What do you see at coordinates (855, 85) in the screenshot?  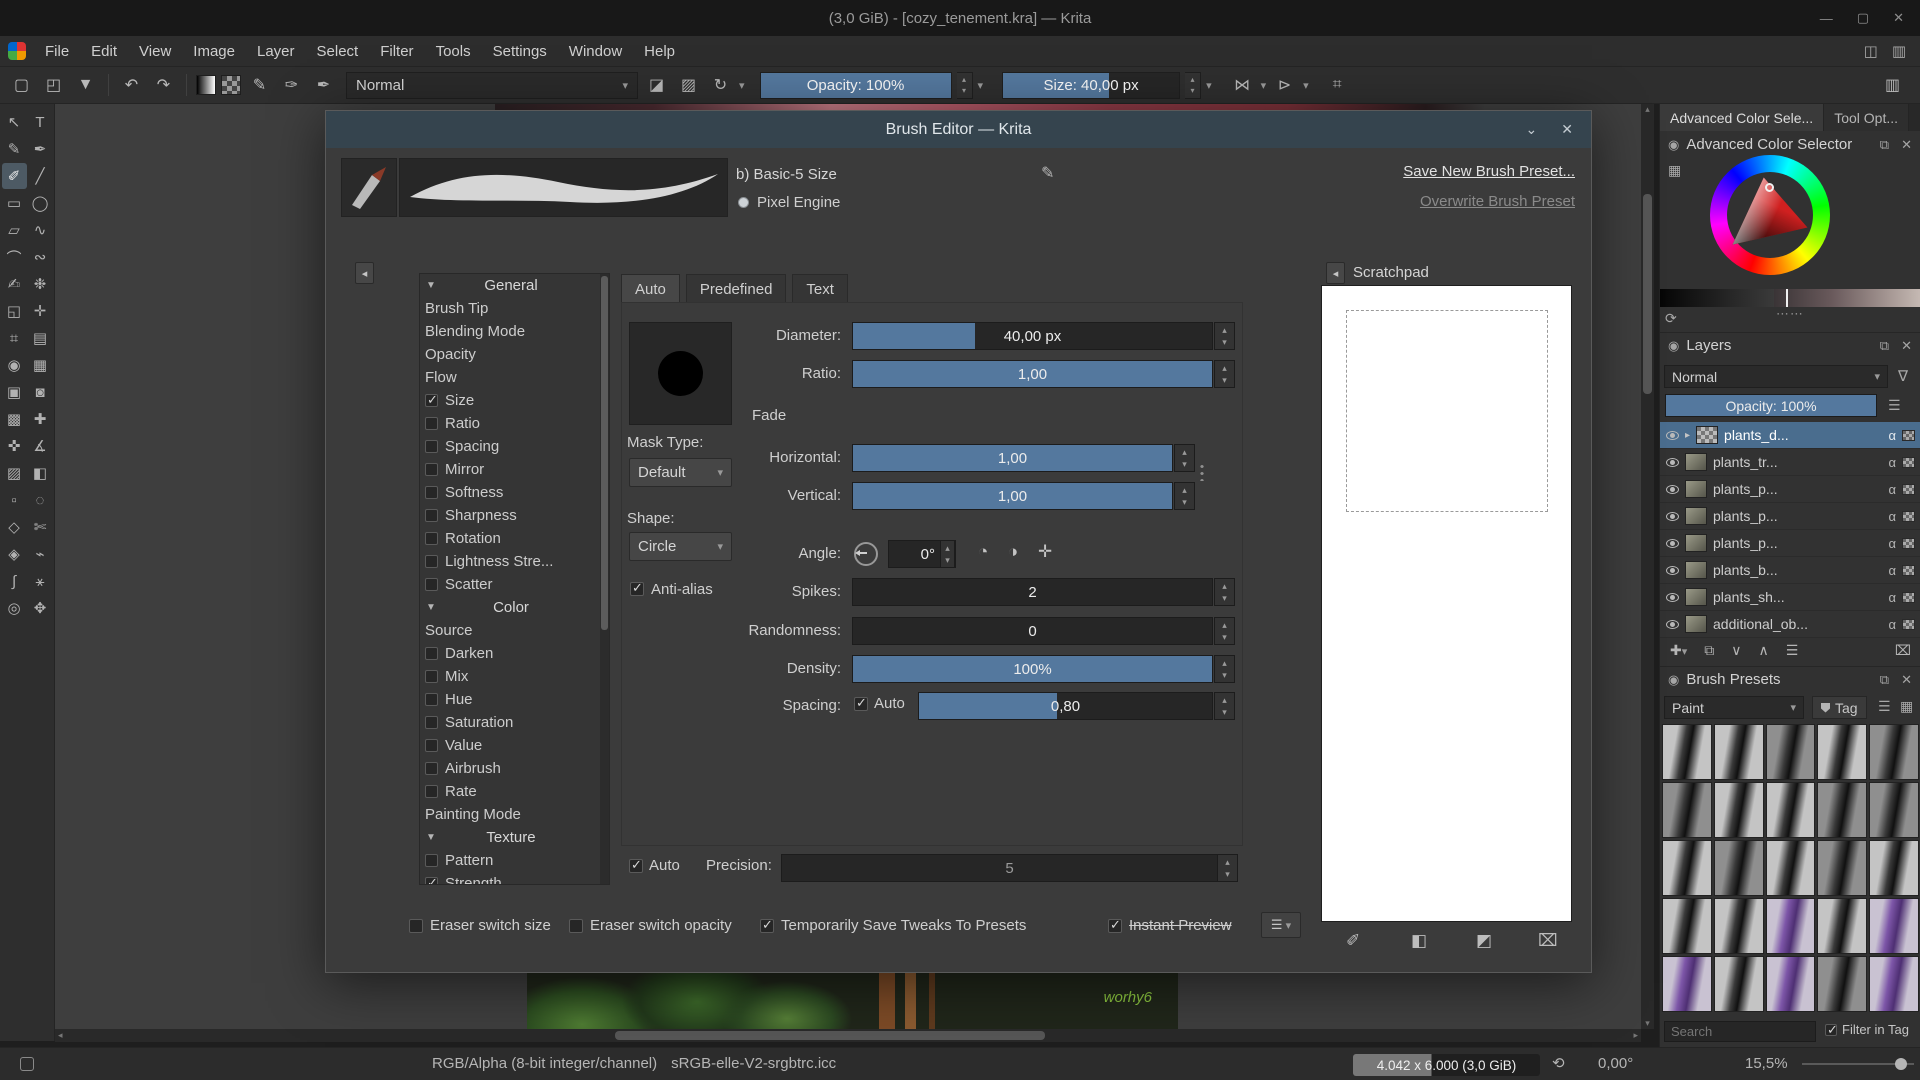 I see `opacity-slider: Opacity: 100%` at bounding box center [855, 85].